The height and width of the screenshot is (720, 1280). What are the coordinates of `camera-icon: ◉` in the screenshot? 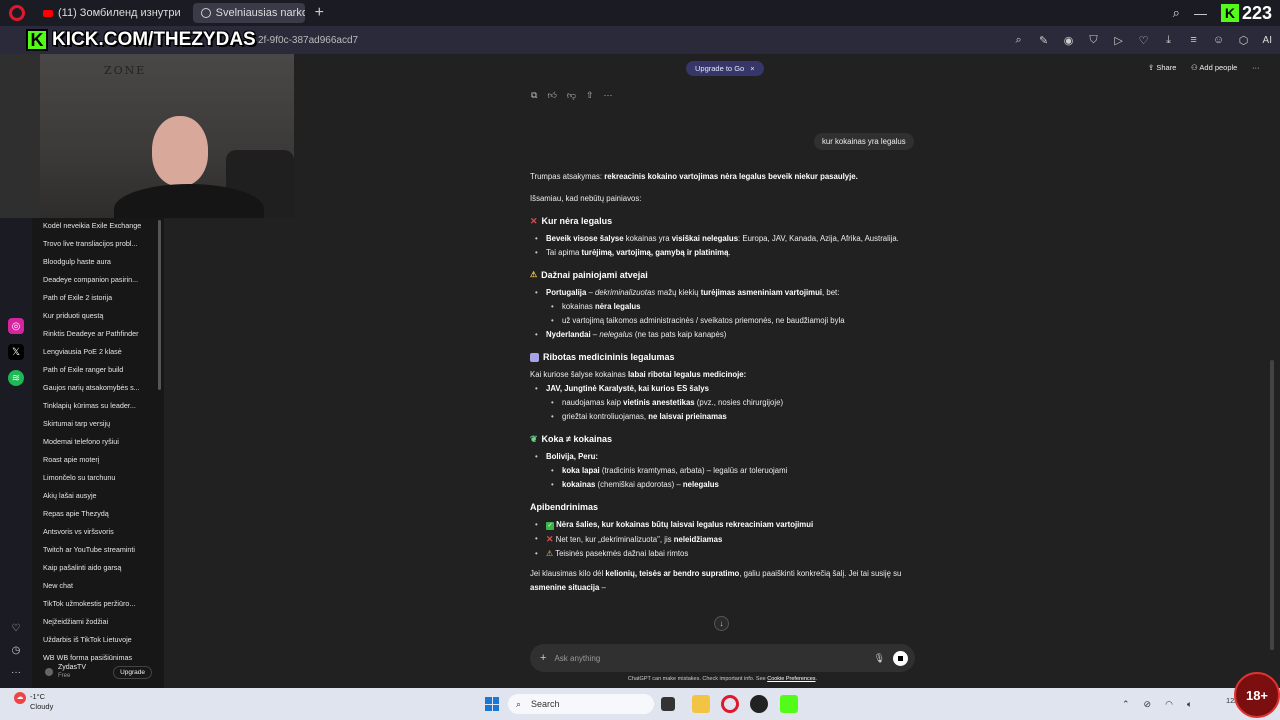 It's located at (1069, 40).